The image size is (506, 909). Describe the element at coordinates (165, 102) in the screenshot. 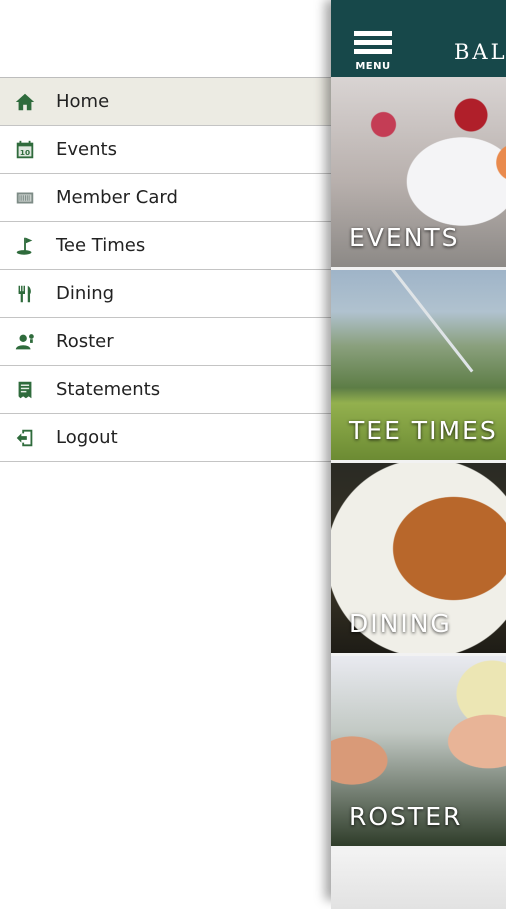

I see `menu-item-home: Home` at that location.